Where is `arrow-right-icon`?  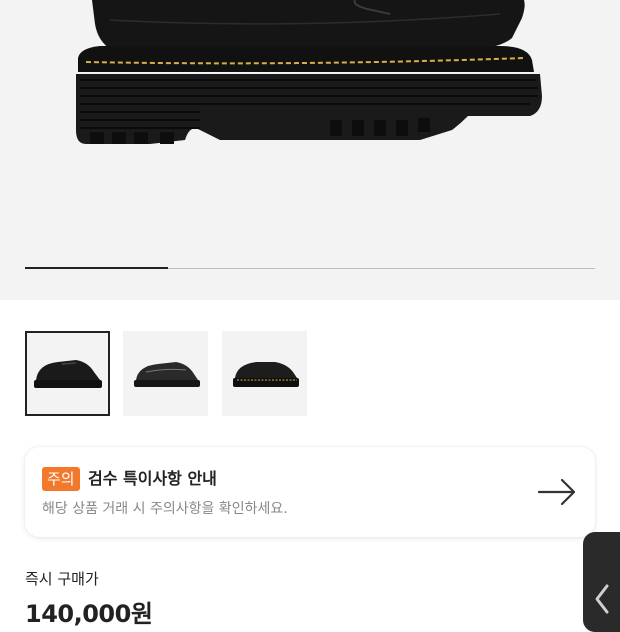 arrow-right-icon is located at coordinates (557, 492).